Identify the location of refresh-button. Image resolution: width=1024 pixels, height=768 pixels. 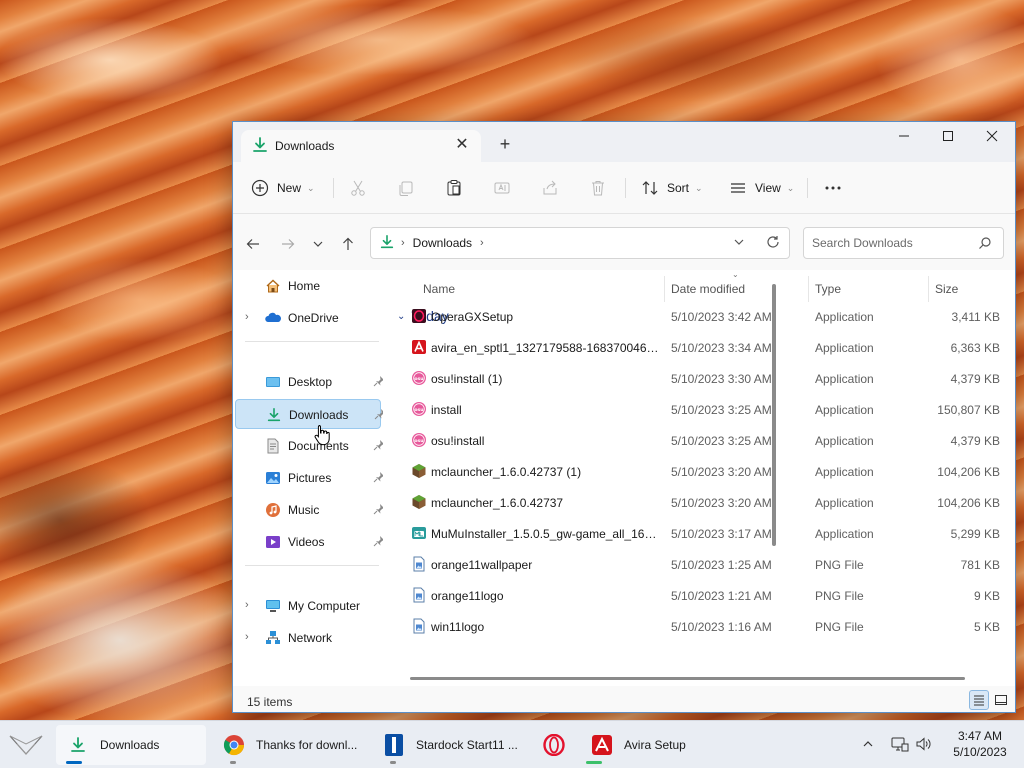
(773, 242).